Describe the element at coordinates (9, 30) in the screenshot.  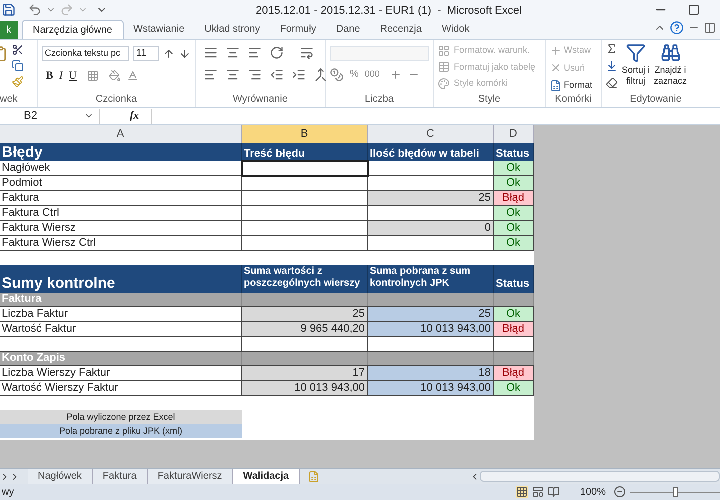
I see `file-tab: k` at that location.